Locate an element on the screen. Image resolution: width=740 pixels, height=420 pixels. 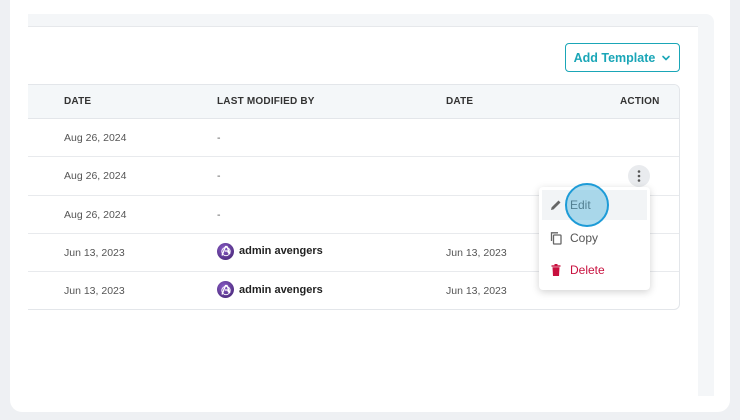
header-last-modified-by: LAST MODIFIED BY is located at coordinates (266, 101).